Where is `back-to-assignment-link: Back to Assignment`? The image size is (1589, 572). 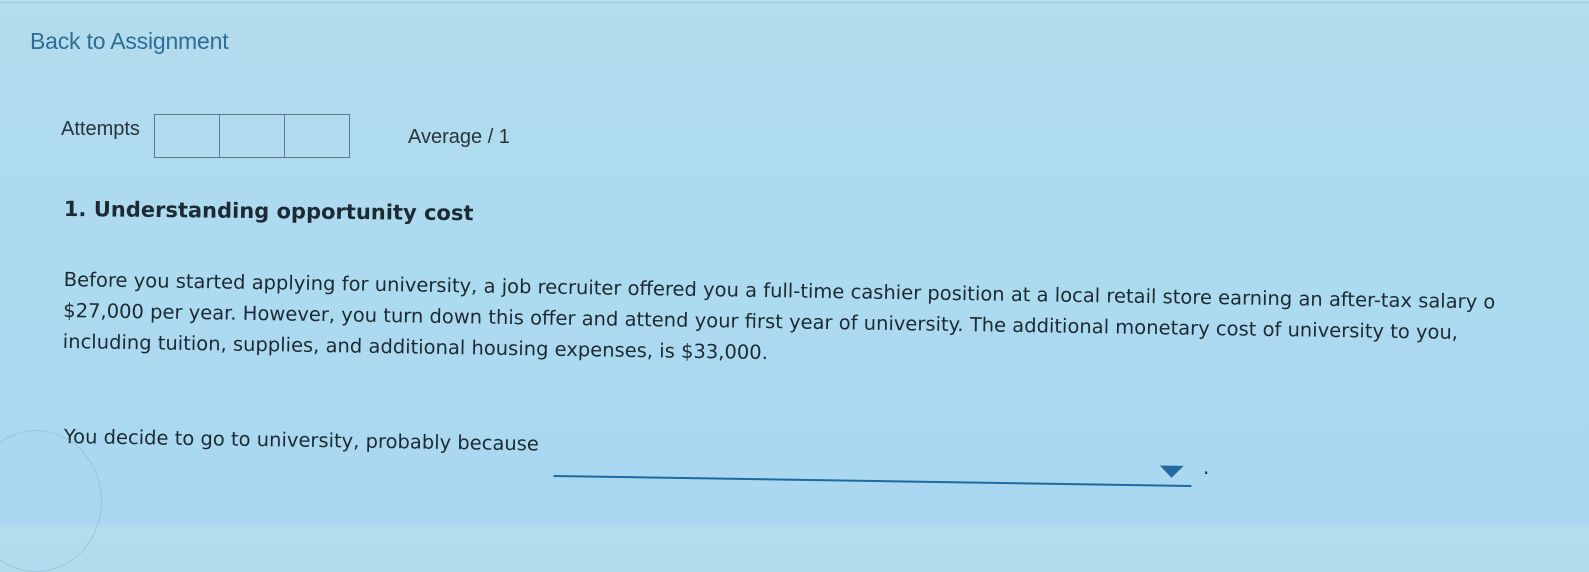
back-to-assignment-link: Back to Assignment is located at coordinates (129, 41).